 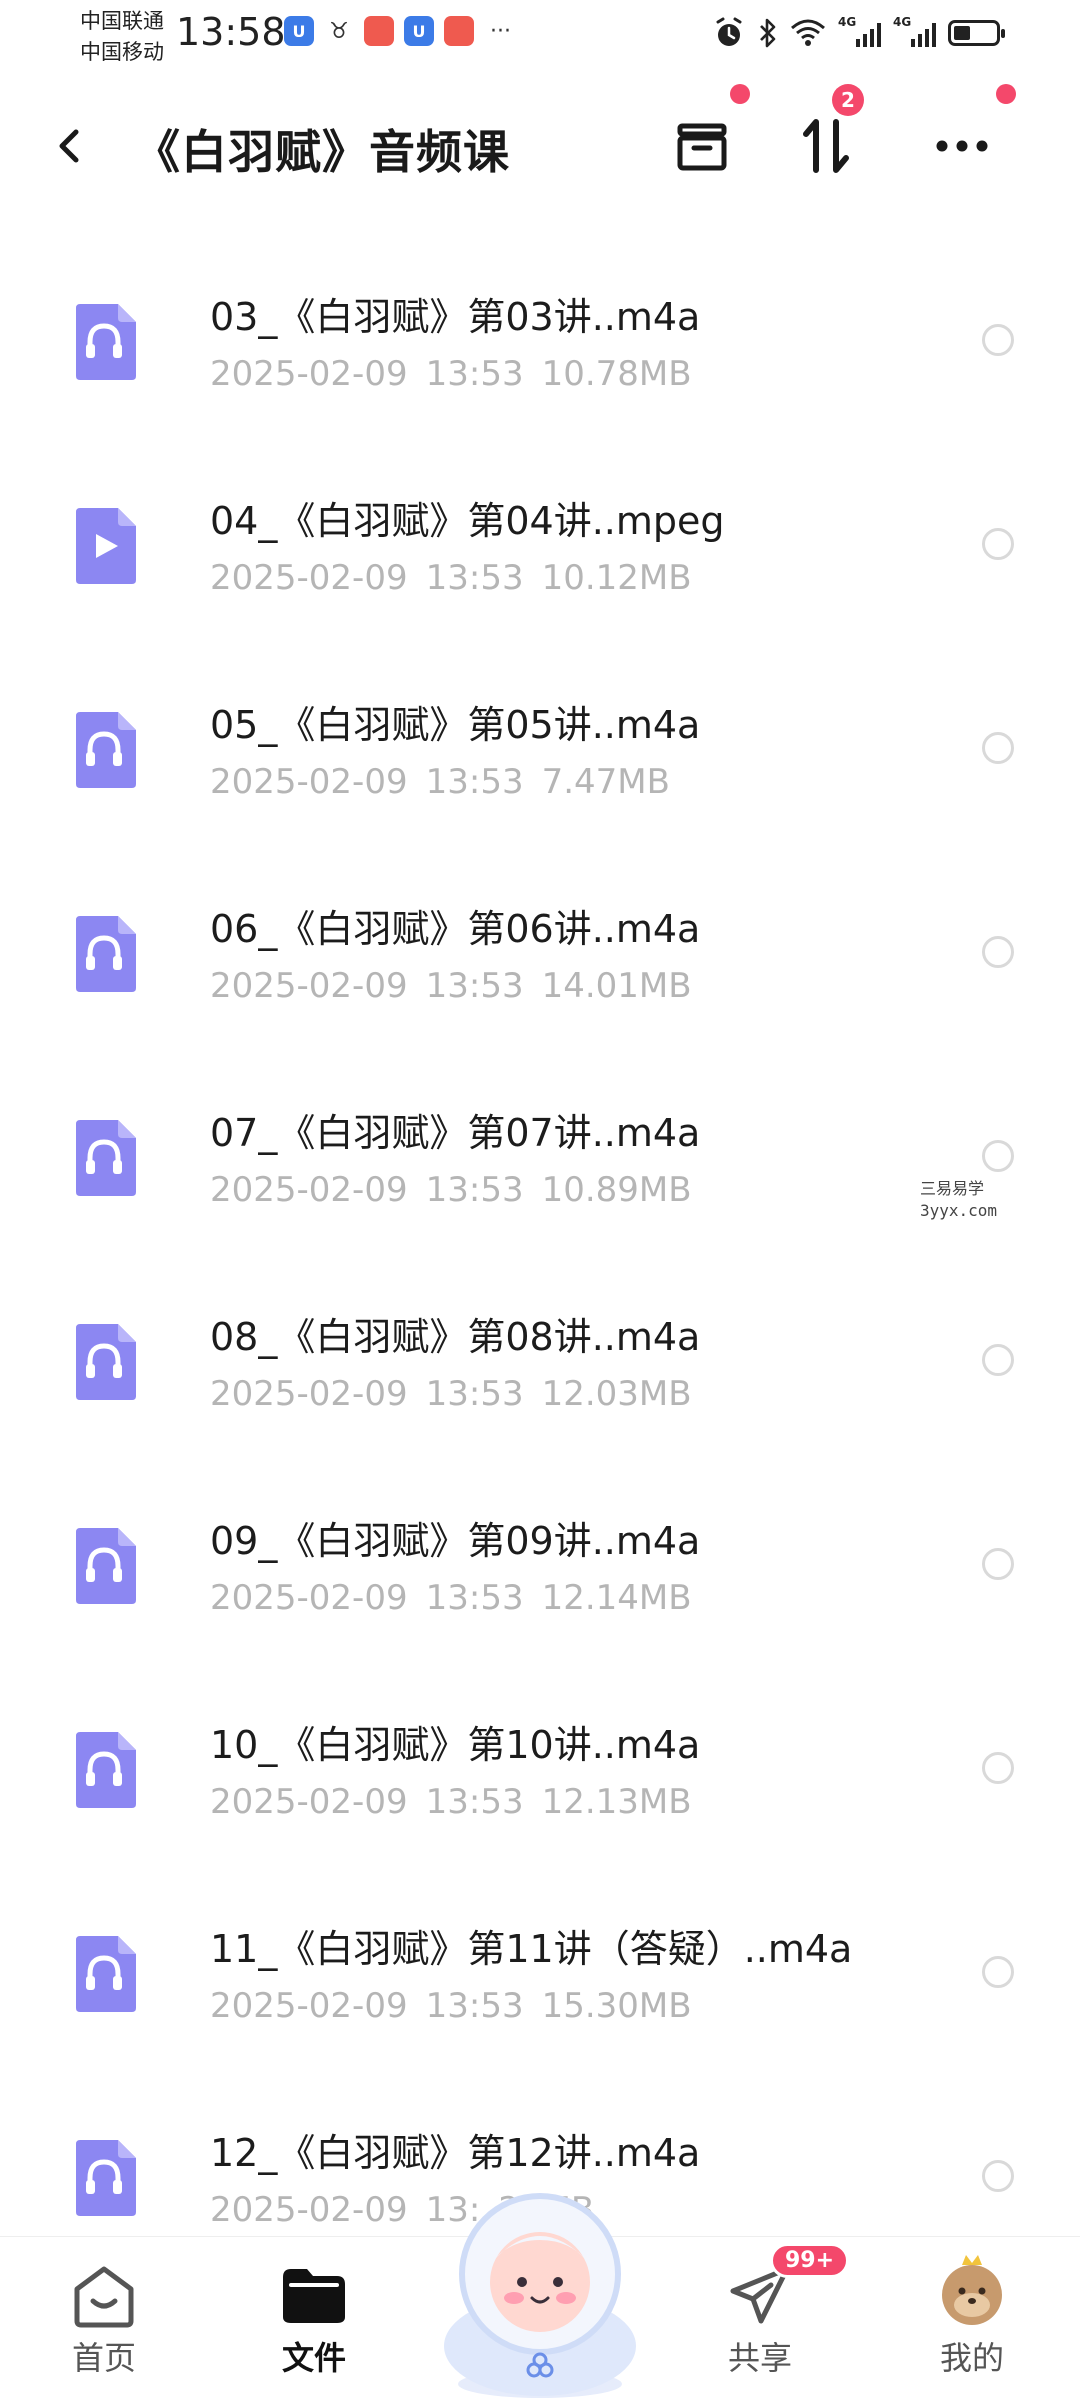 I want to click on file-row: 08_《白羽赋》第08讲..m4a 2025-02-09 13:53 12.03MB, so click(x=540, y=1358).